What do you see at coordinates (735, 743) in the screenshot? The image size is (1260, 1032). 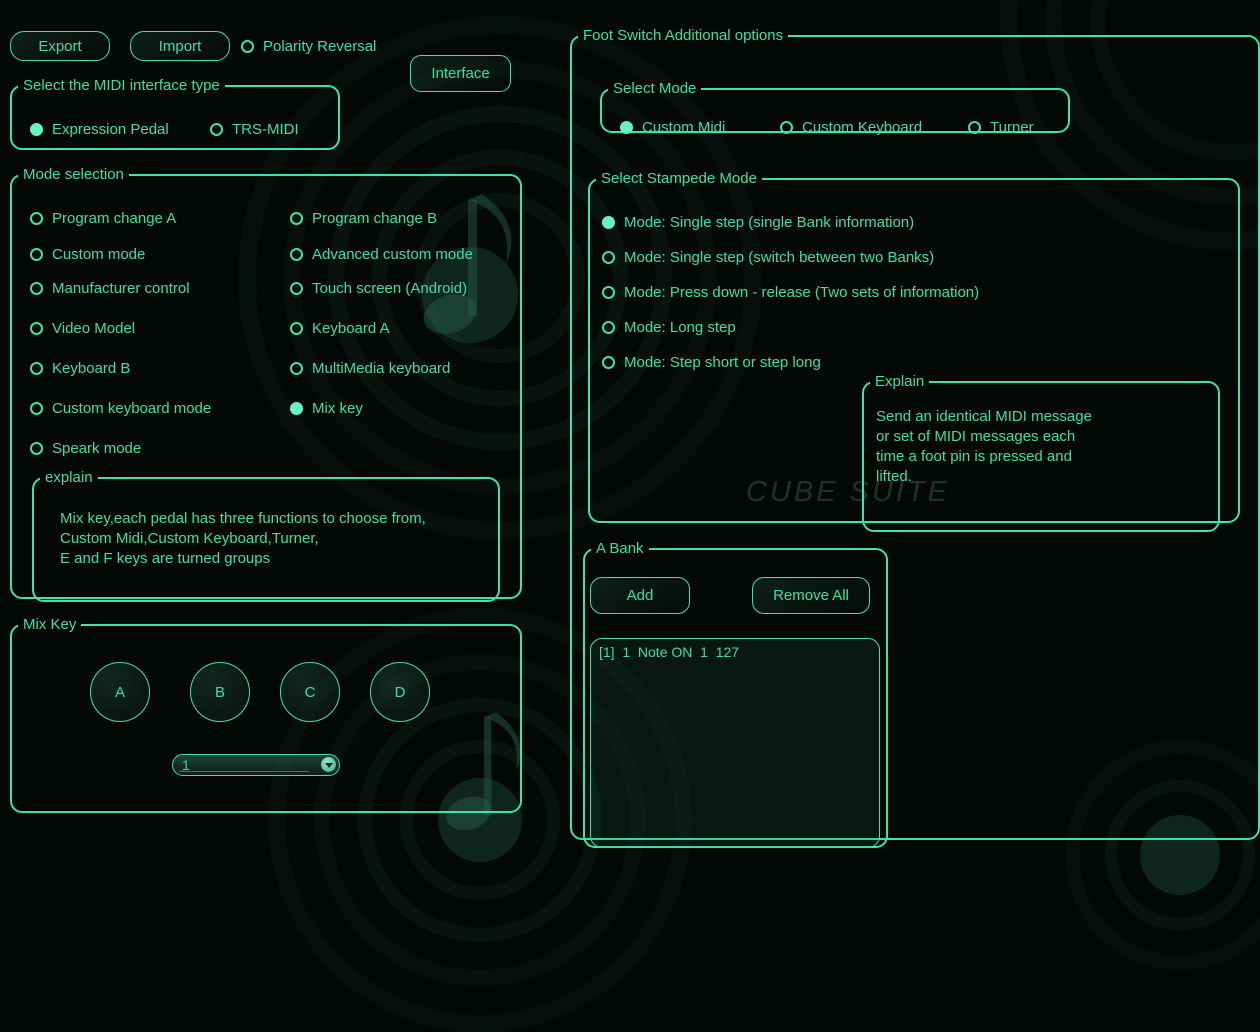 I see `bank-message-list: [1] 1 Note ON 1 127` at bounding box center [735, 743].